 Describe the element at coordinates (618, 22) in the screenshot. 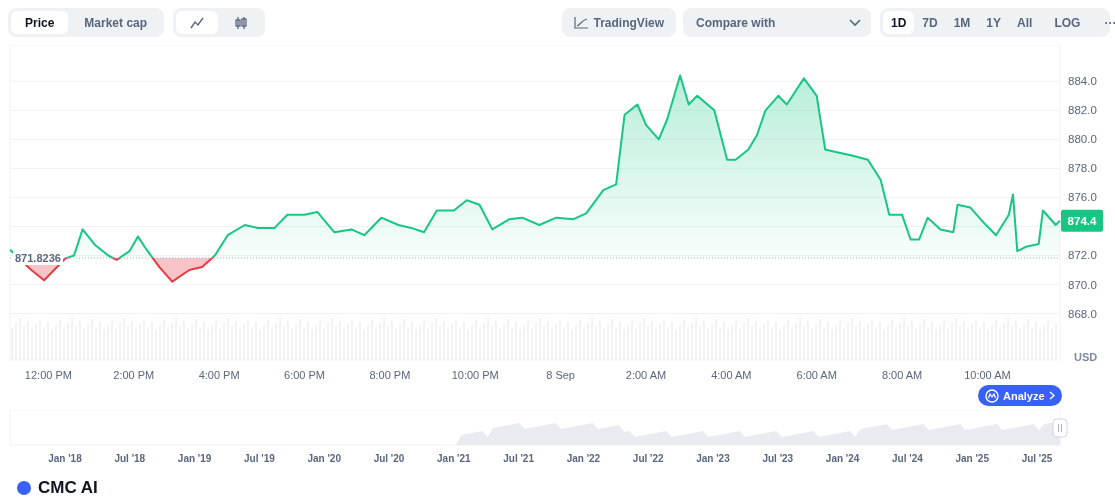

I see `tradingview-button: TradingView` at that location.